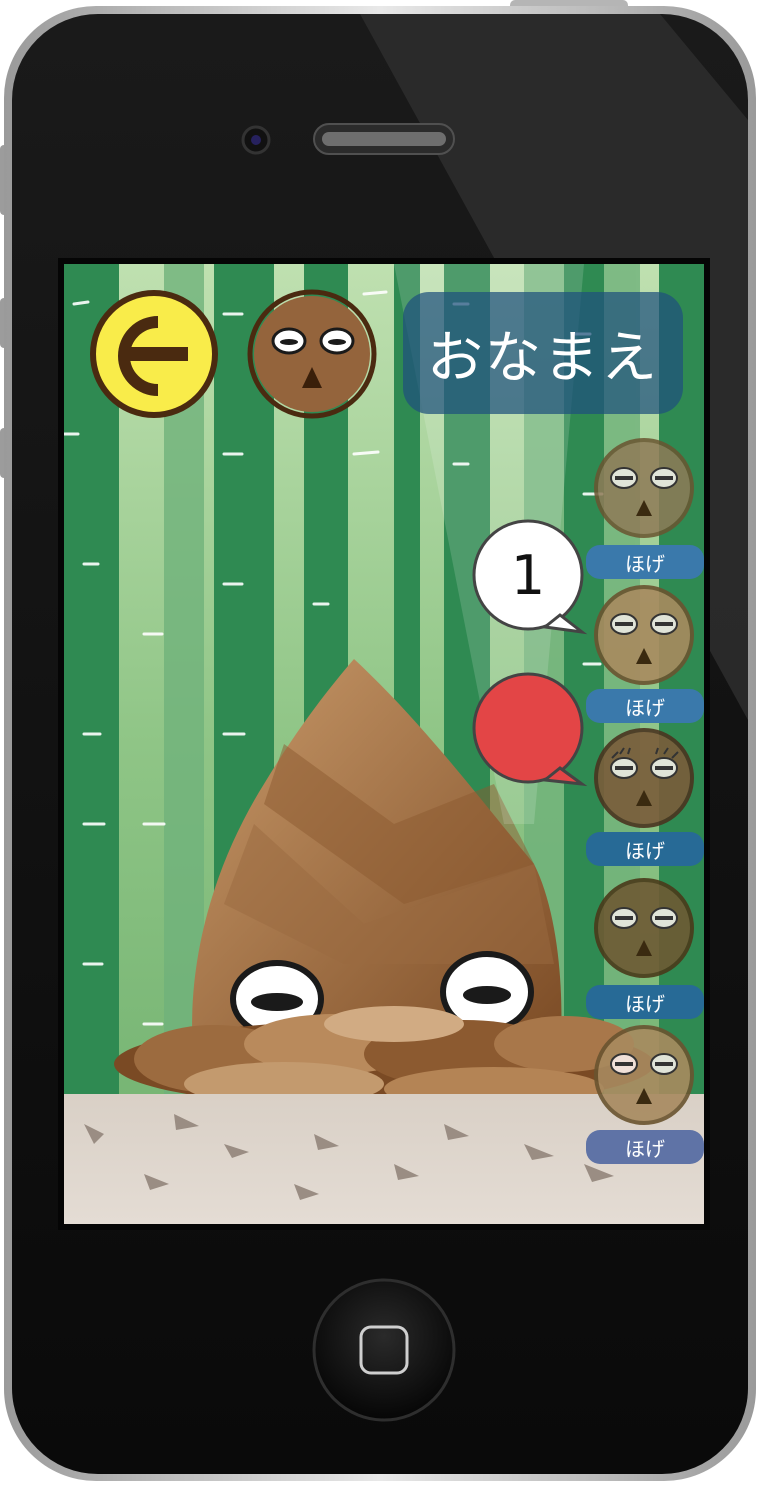  What do you see at coordinates (384, 1350) in the screenshot?
I see `home-button` at bounding box center [384, 1350].